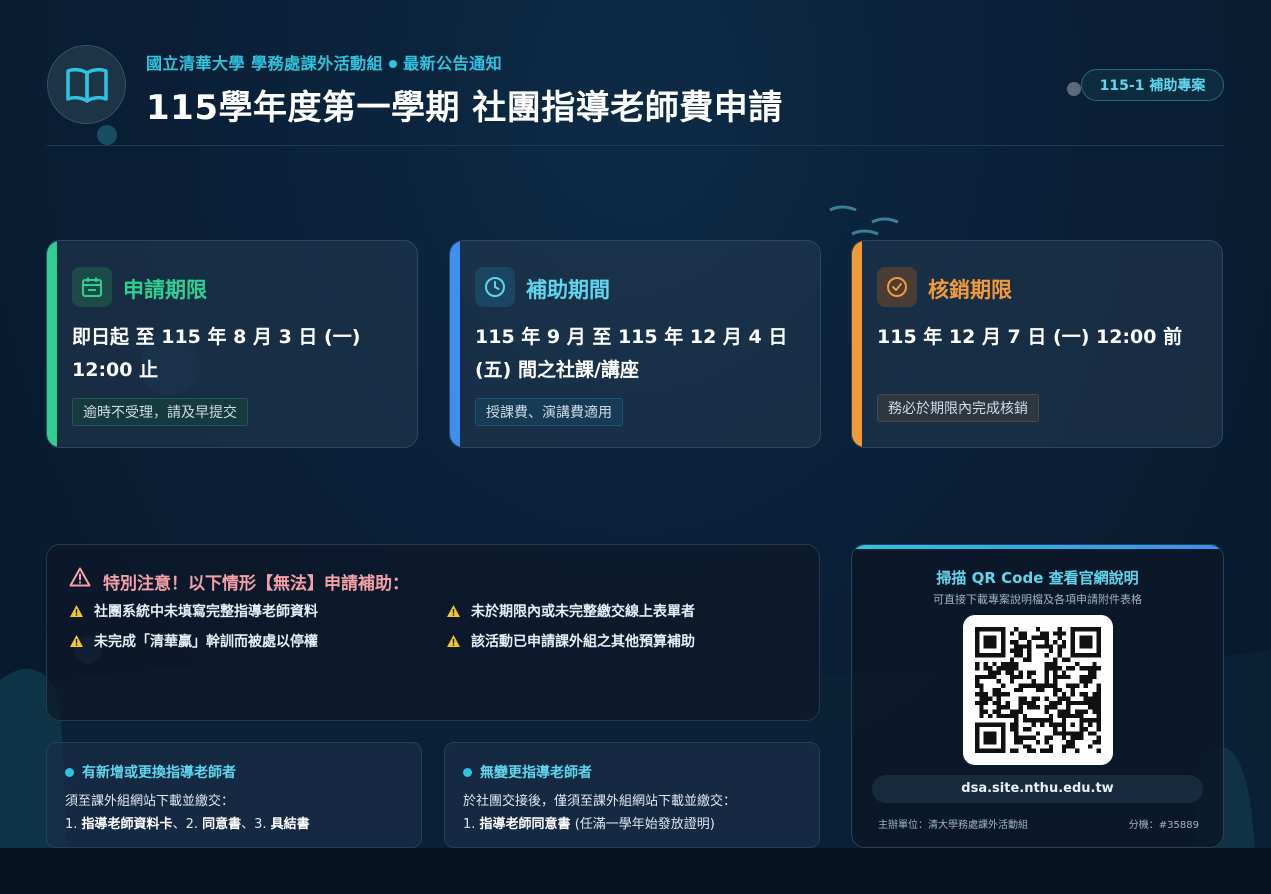  Describe the element at coordinates (256, 824) in the screenshot. I see `text-seg: 、3.` at that location.